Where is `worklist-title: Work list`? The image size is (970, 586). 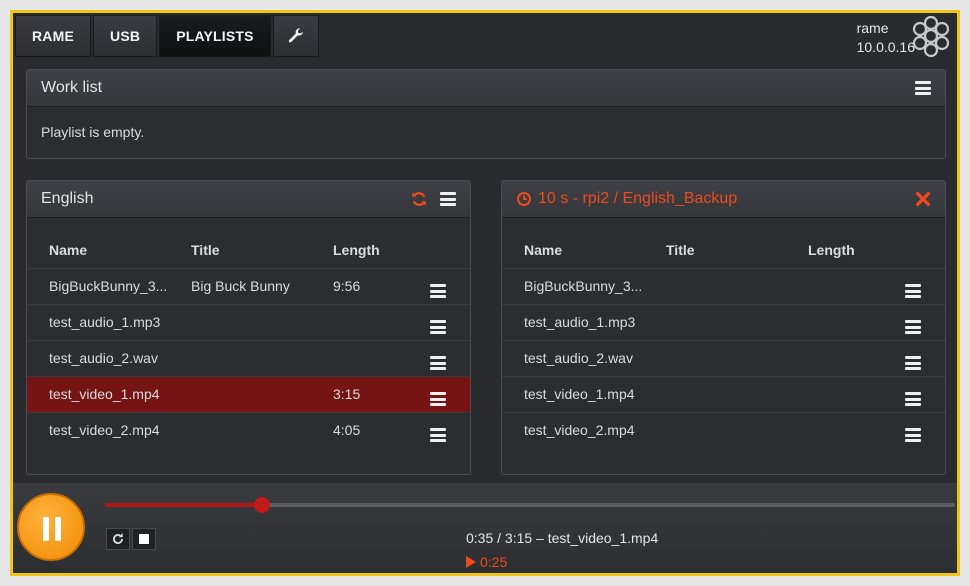 worklist-title: Work list is located at coordinates (72, 87).